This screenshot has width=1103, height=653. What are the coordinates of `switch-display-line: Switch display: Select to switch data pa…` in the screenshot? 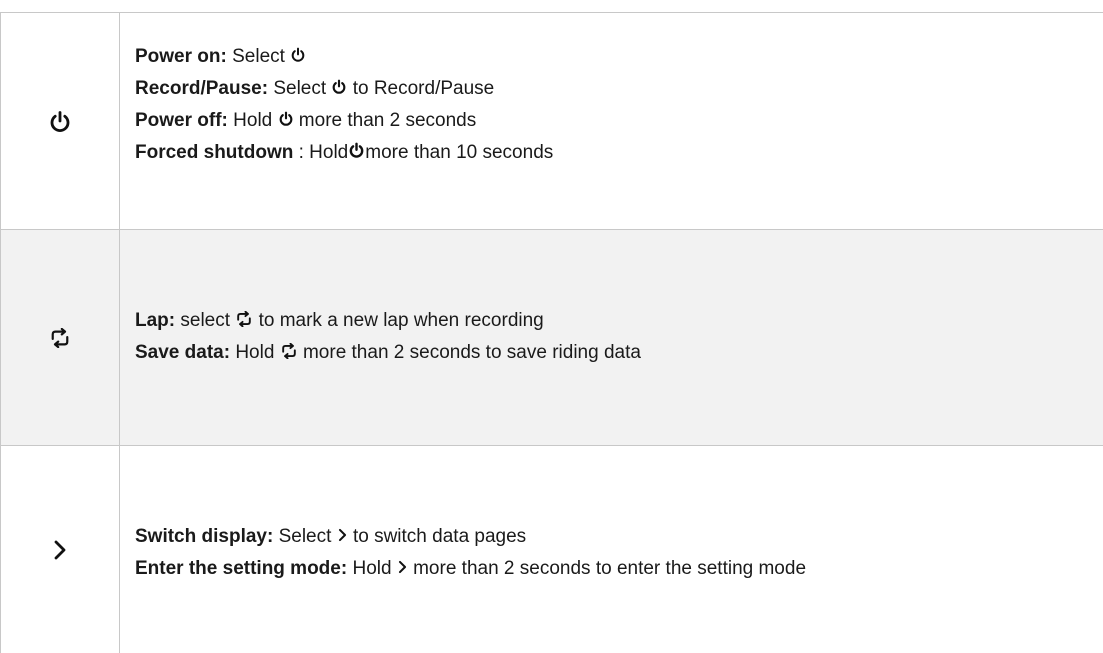 It's located at (614, 537).